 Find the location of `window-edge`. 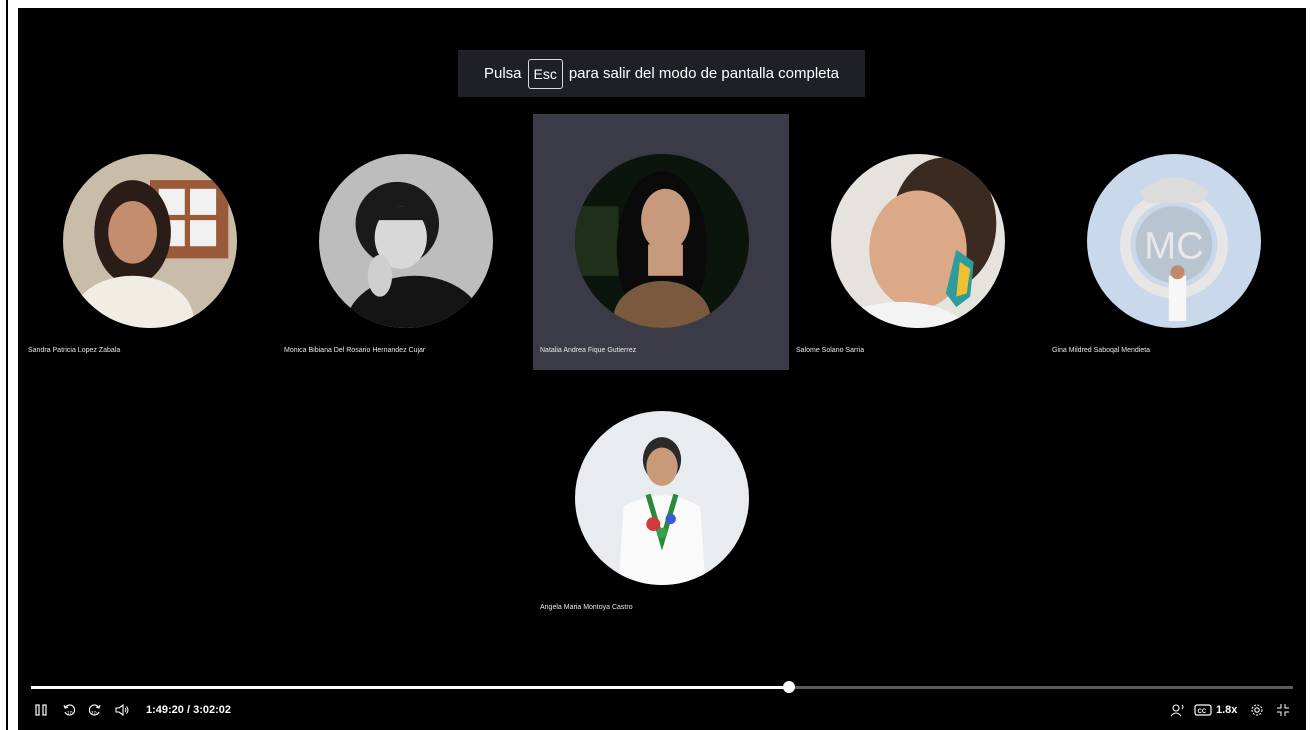

window-edge is located at coordinates (7, 365).